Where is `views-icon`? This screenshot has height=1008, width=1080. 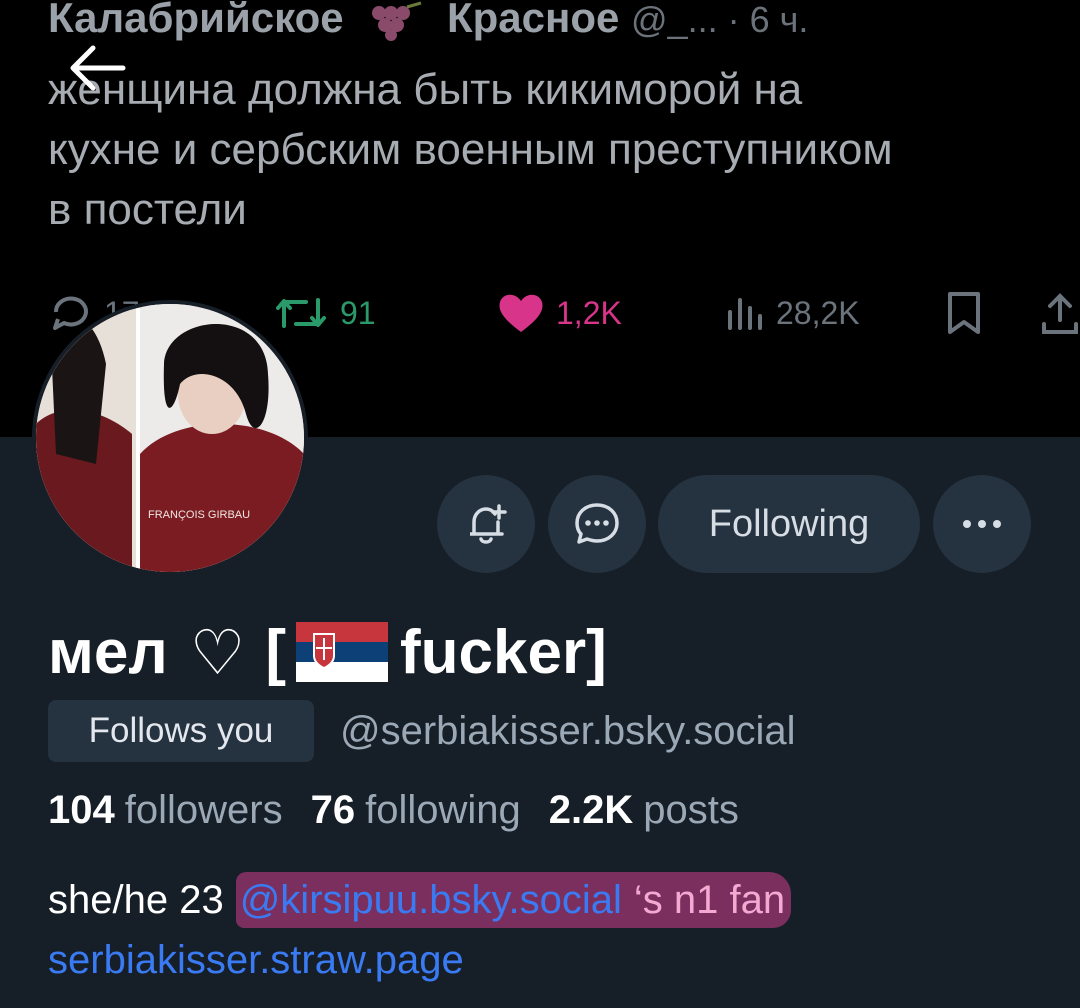 views-icon is located at coordinates (745, 314).